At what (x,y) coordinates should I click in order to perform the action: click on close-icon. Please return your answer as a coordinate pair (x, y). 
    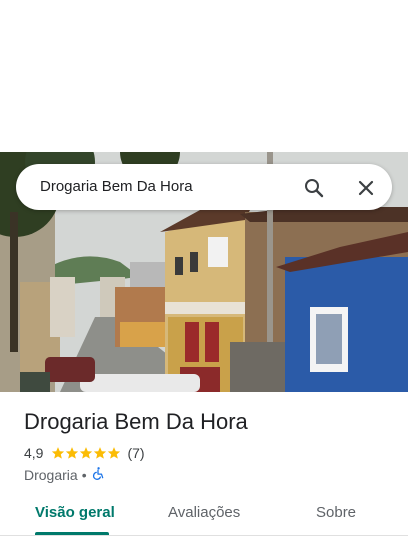
    Looking at the image, I should click on (366, 188).